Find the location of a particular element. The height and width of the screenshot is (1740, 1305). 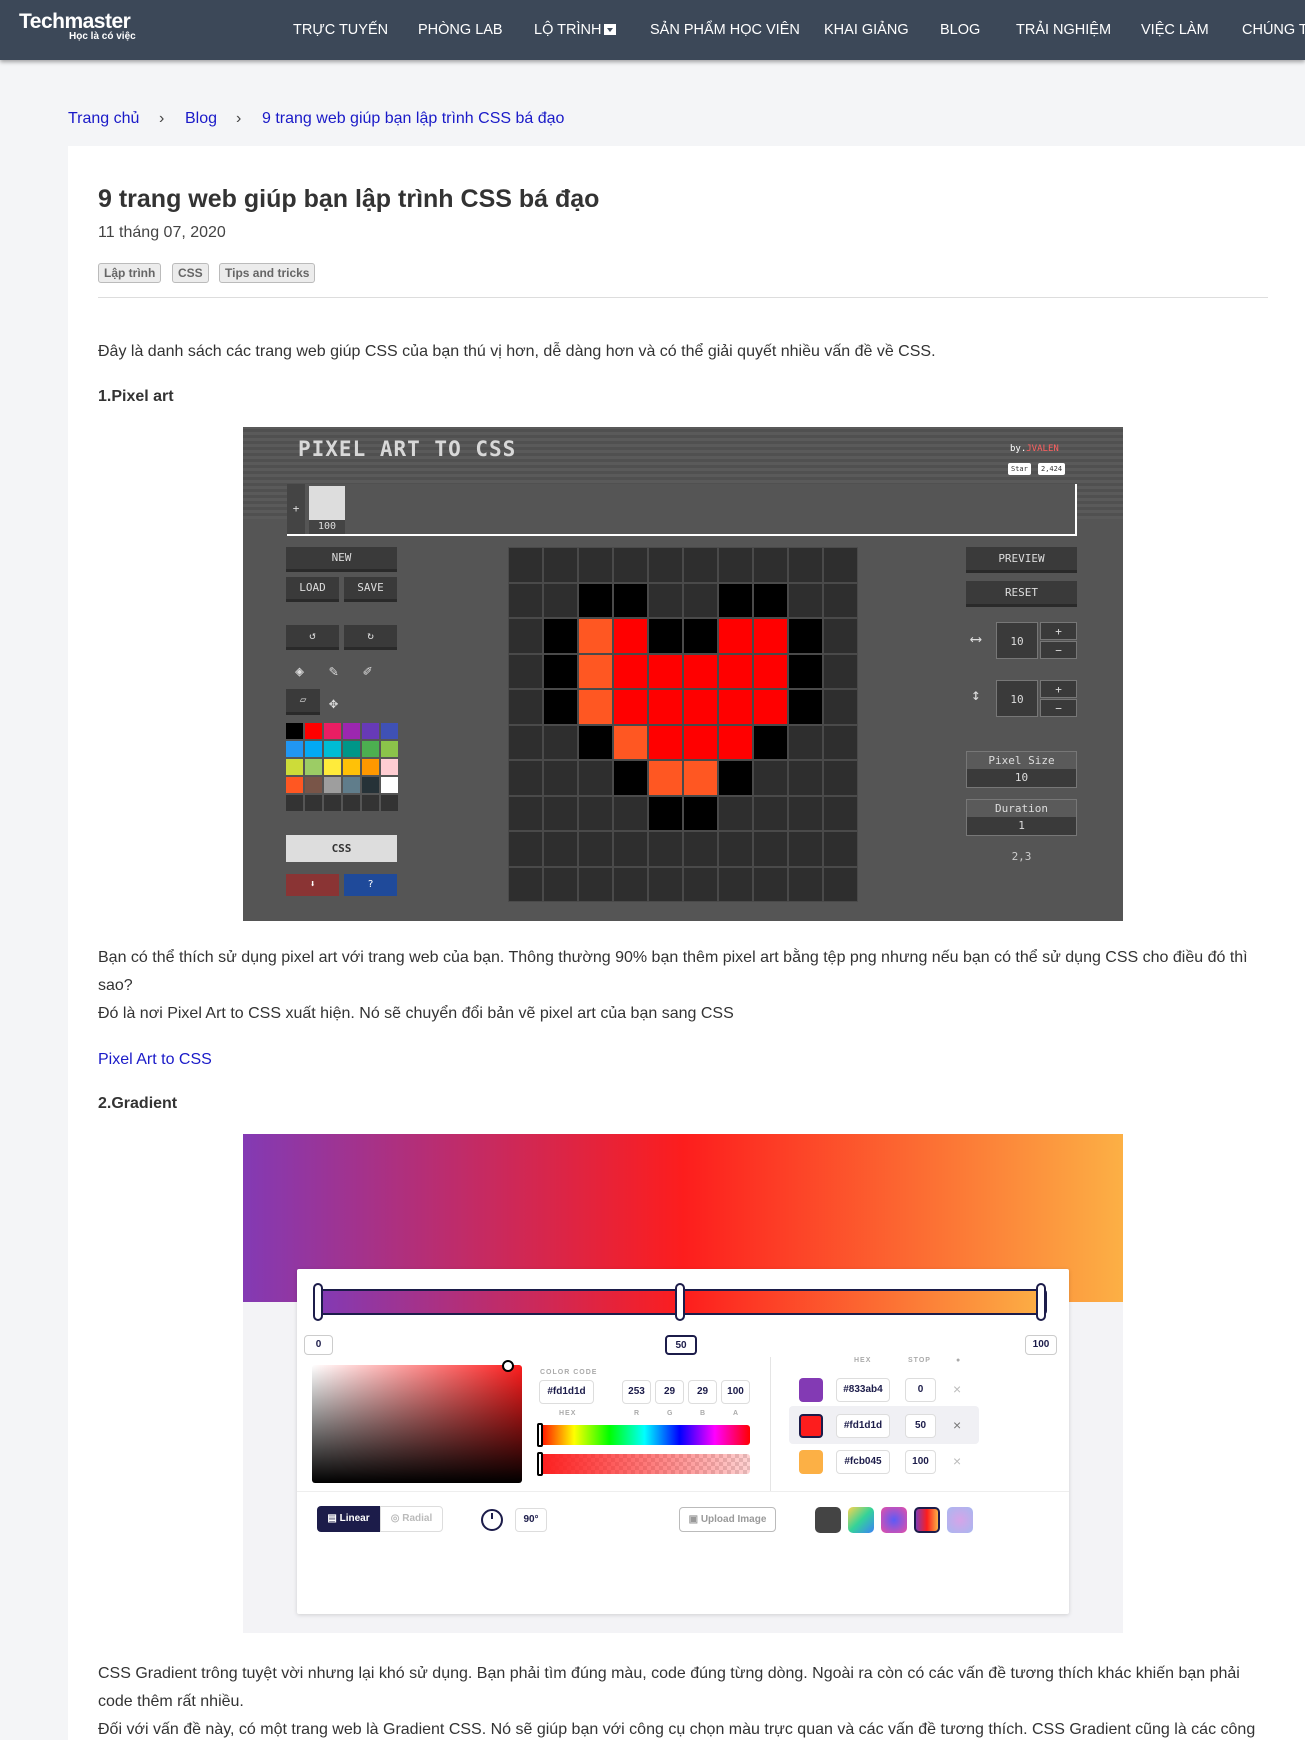

image-icon: ▣ is located at coordinates (694, 1519).